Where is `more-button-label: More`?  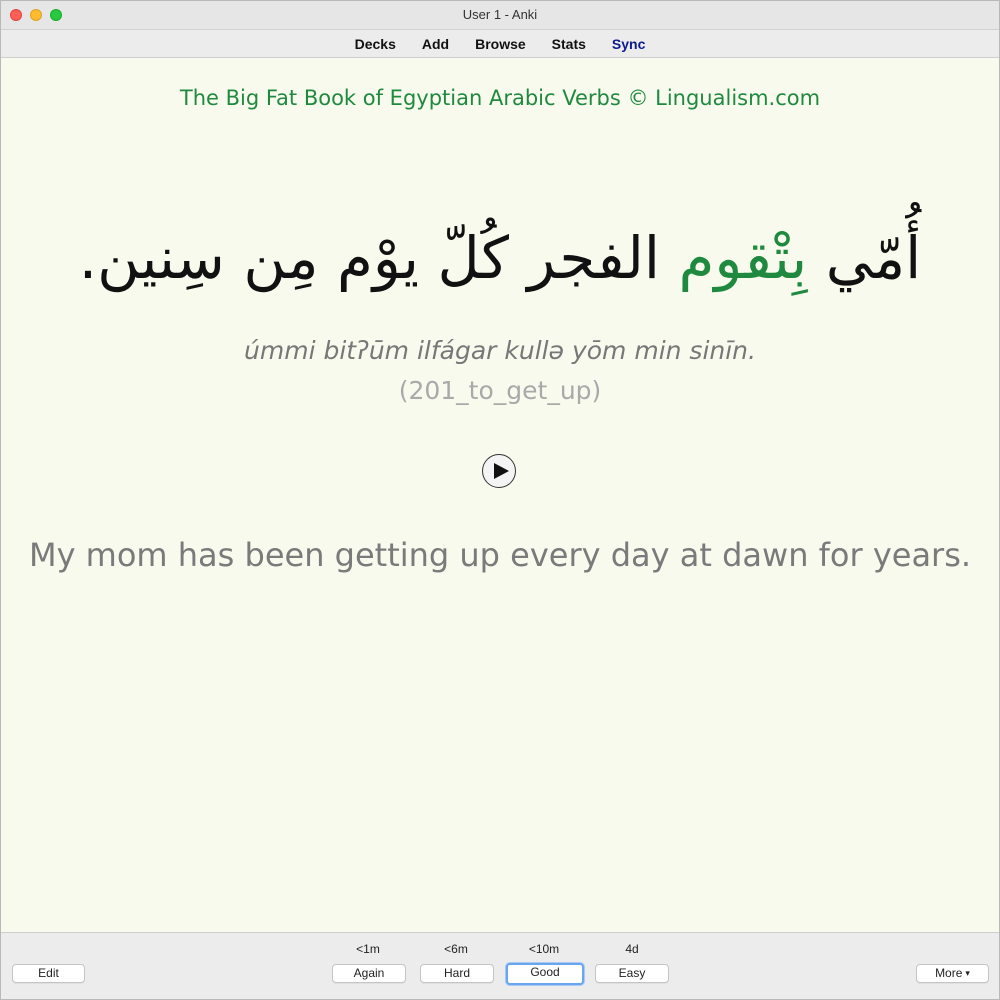
more-button-label: More is located at coordinates (949, 973).